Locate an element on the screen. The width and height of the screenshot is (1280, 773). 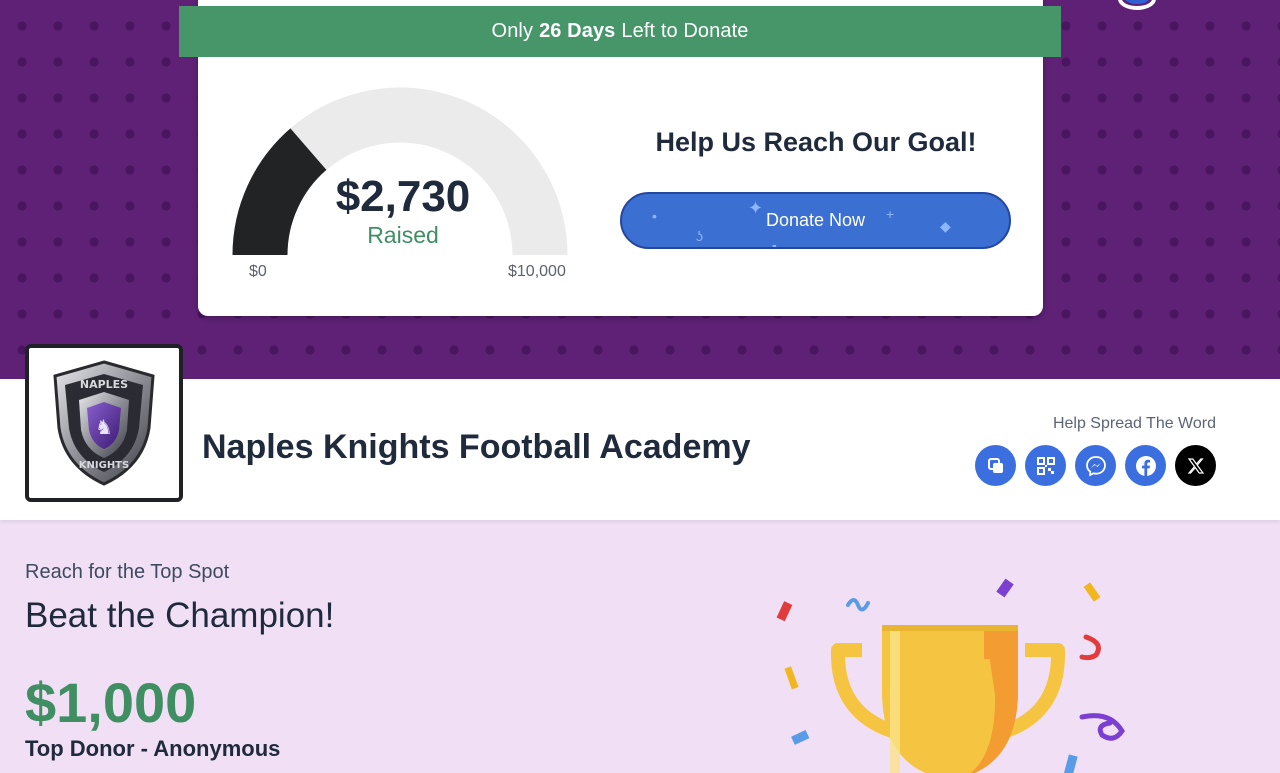
days-left-banner: Only 26 Days Left to Donate is located at coordinates (620, 31).